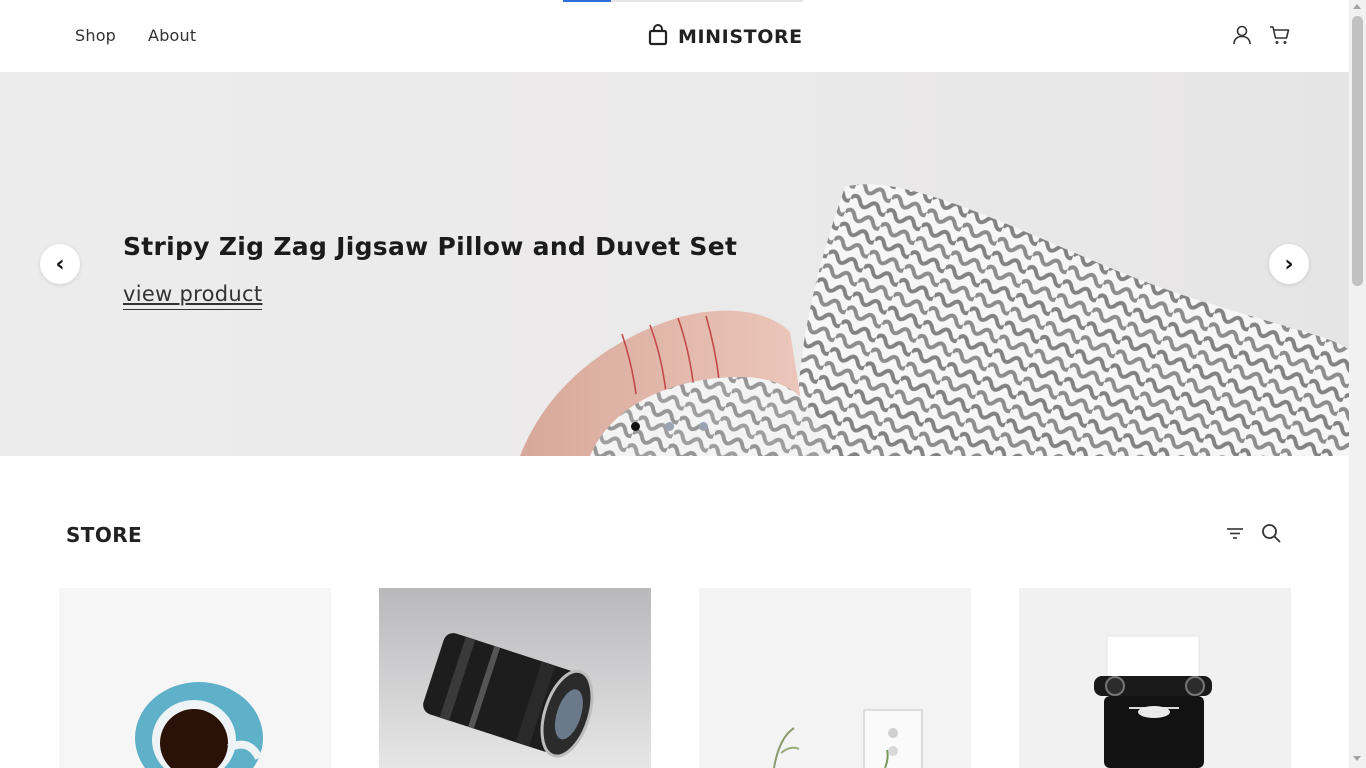 Image resolution: width=1366 pixels, height=768 pixels. I want to click on view-product-link: view product, so click(193, 296).